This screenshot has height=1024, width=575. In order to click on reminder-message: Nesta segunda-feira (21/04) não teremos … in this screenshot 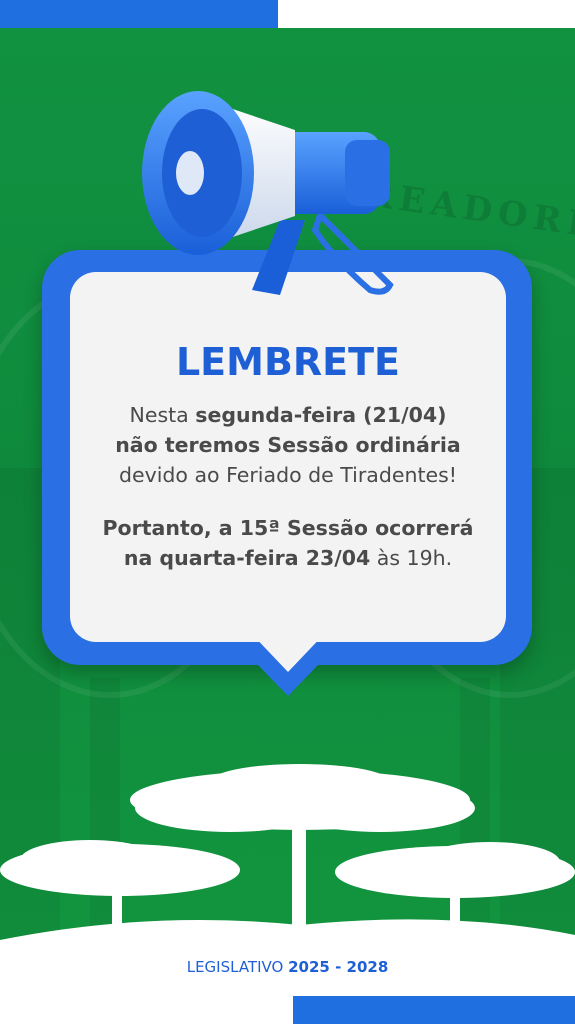, I will do `click(288, 445)`.